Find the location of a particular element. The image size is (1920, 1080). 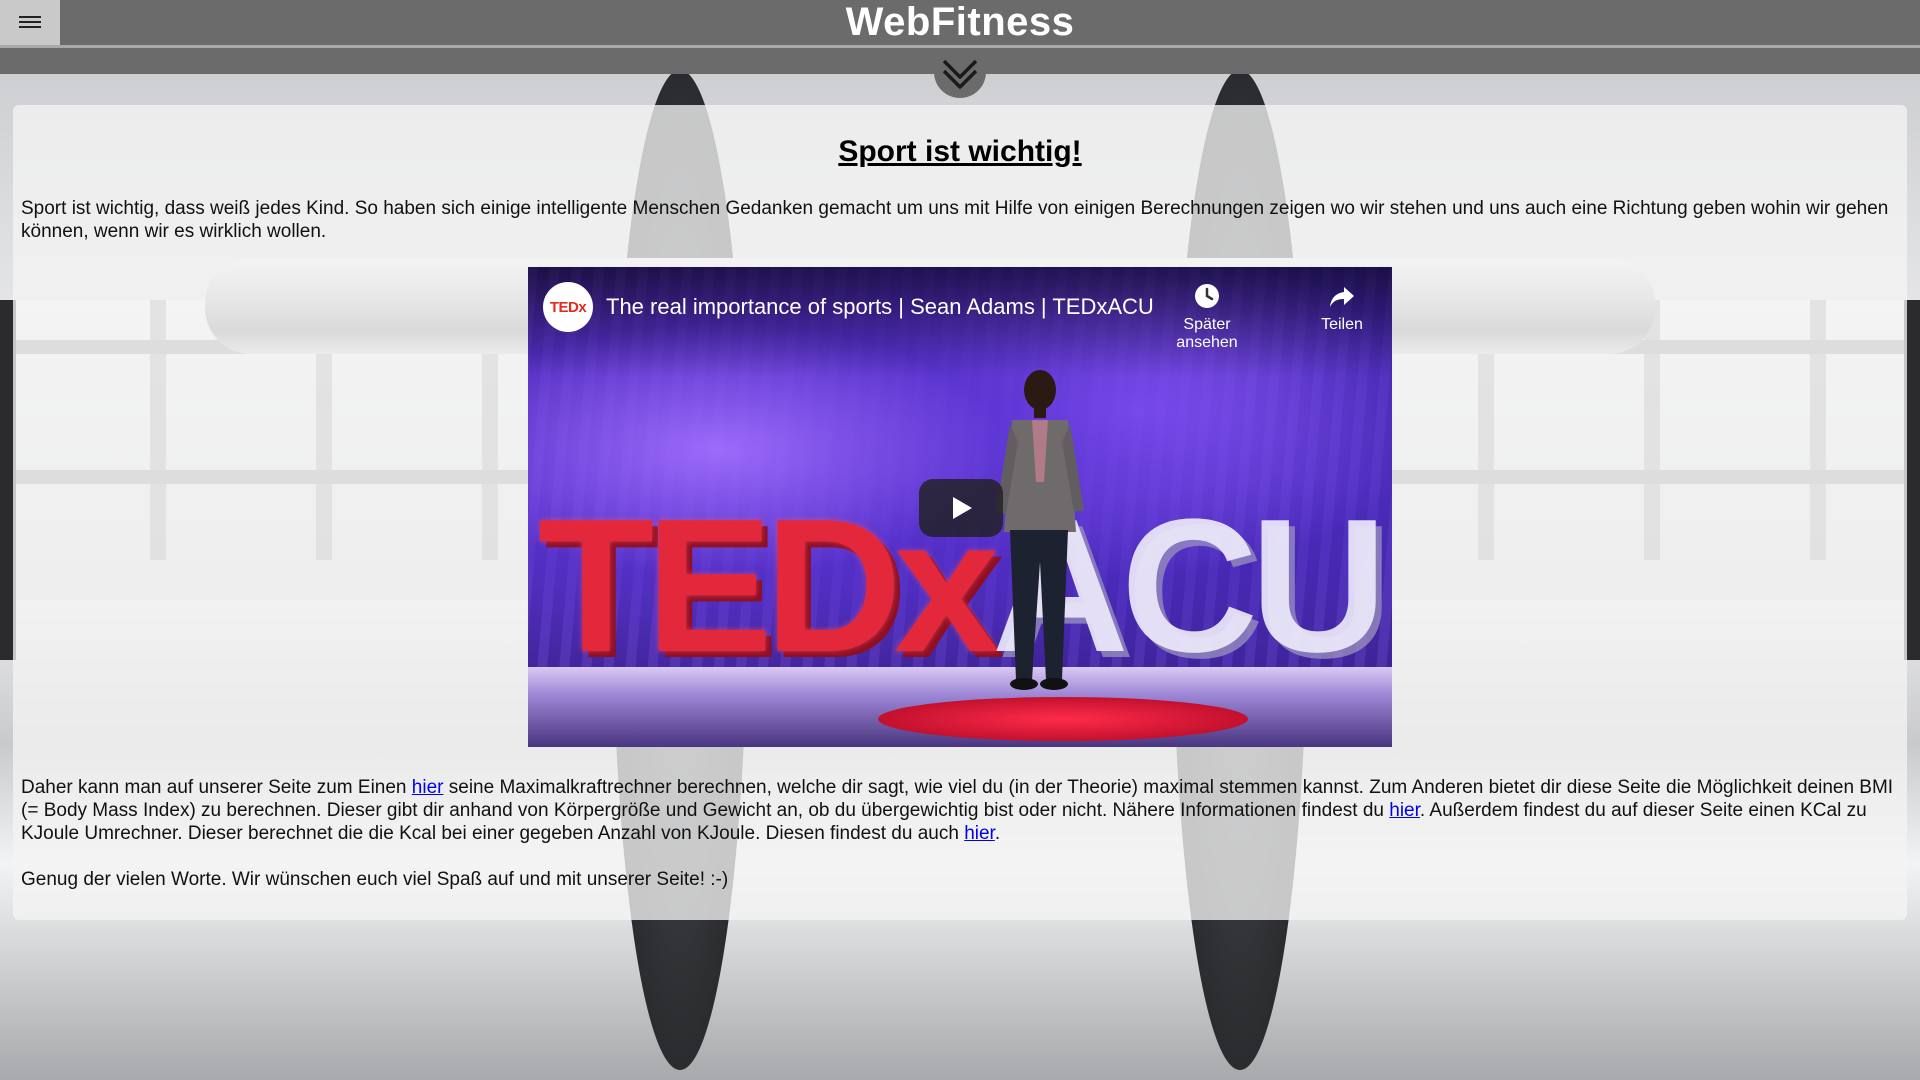

double-chevron-down-icon is located at coordinates (960, 74).